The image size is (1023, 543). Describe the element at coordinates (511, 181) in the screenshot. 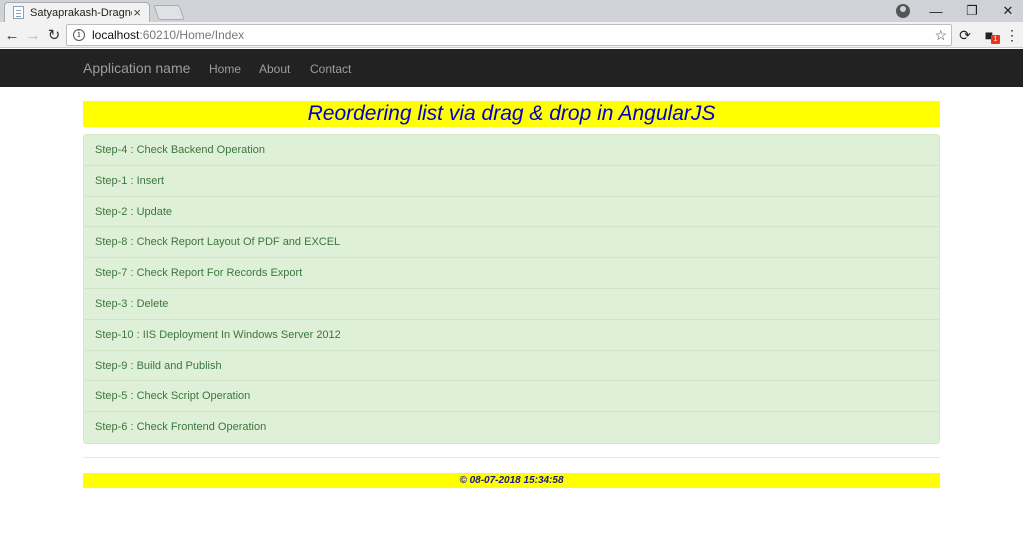

I see `list-item: Step-1 : Insert` at that location.